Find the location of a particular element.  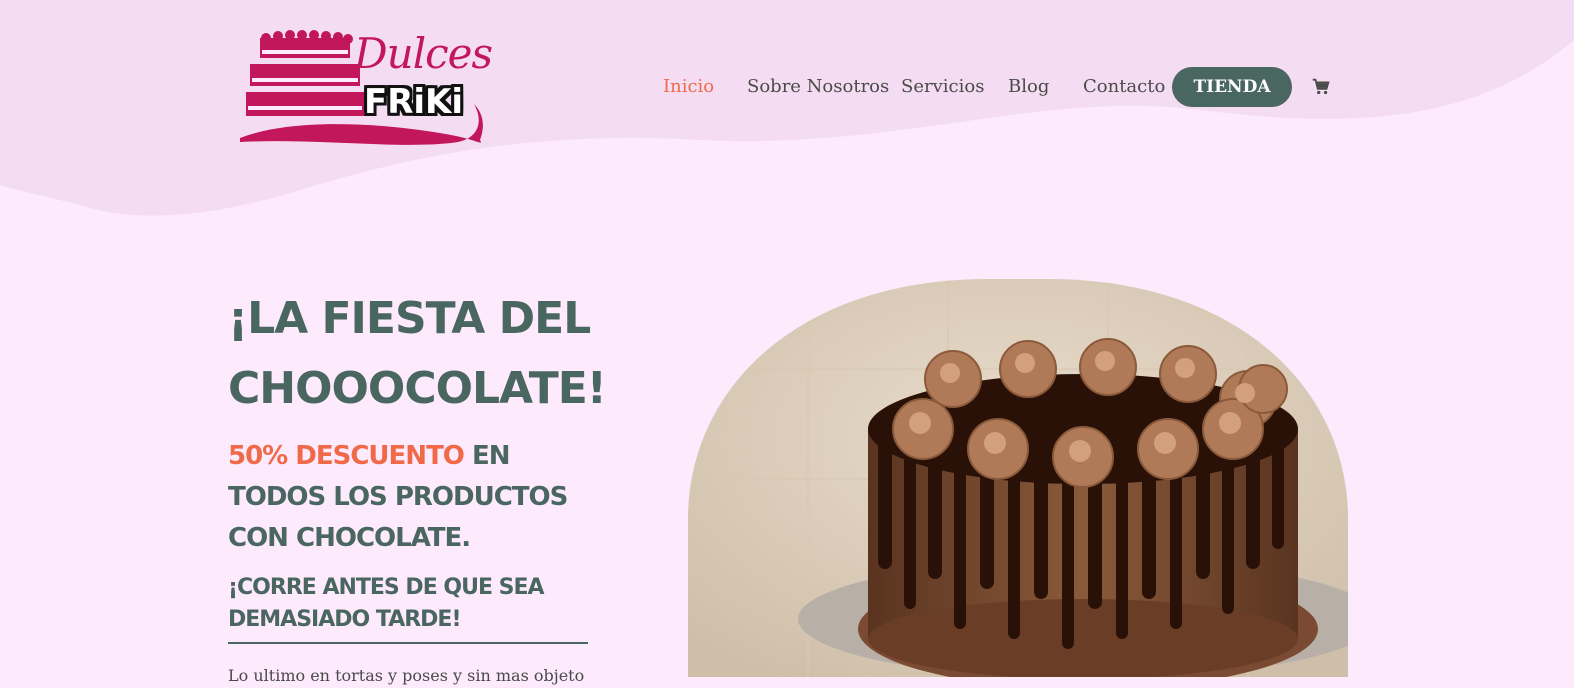

cart-icon is located at coordinates (1321, 87).